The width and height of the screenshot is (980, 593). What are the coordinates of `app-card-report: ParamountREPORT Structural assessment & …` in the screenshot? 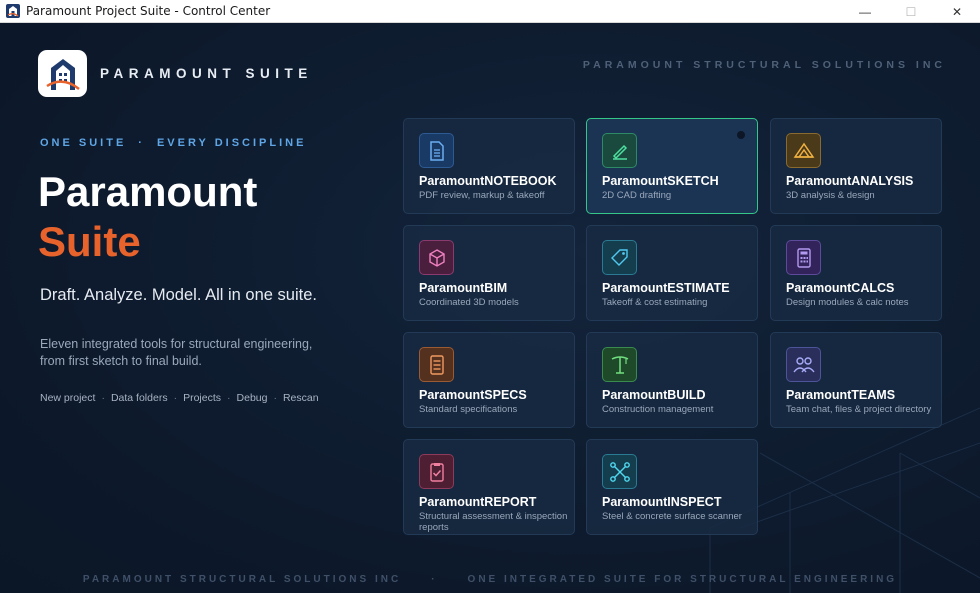 It's located at (489, 487).